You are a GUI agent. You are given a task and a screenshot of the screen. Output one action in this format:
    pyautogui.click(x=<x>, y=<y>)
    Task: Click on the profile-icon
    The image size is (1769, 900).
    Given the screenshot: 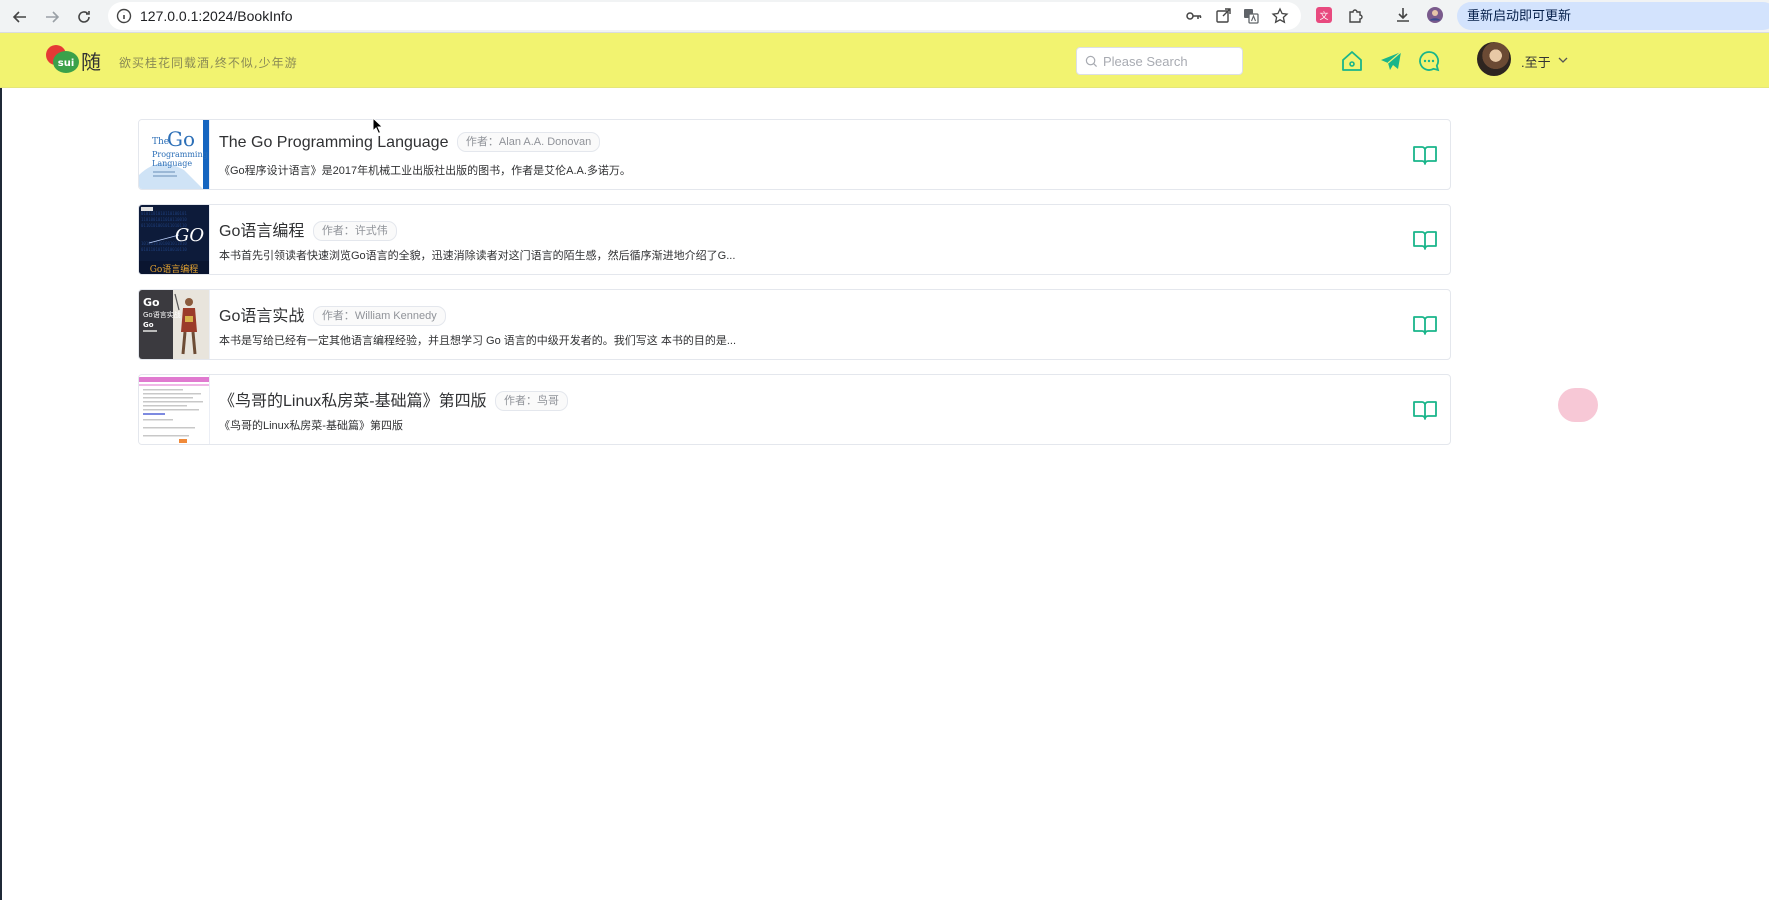 What is the action you would take?
    pyautogui.click(x=1435, y=15)
    